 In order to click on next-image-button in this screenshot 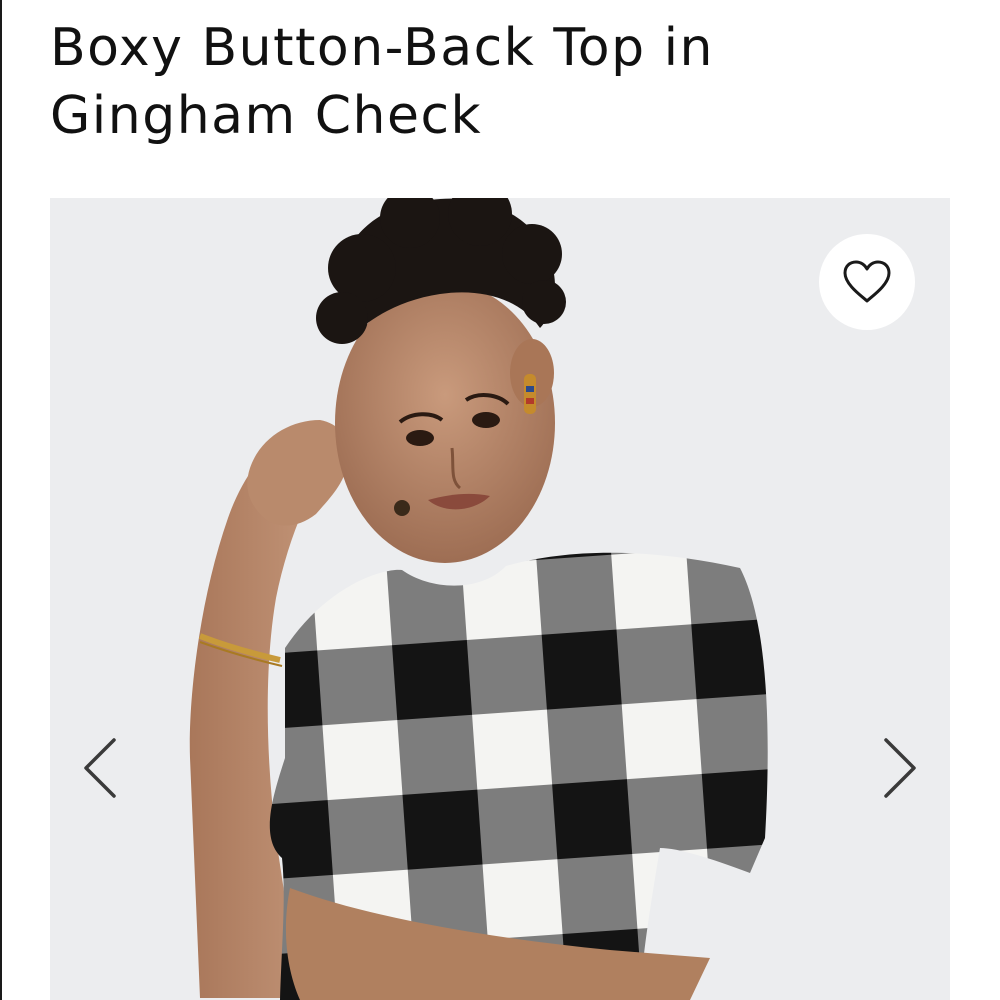, I will do `click(900, 768)`.